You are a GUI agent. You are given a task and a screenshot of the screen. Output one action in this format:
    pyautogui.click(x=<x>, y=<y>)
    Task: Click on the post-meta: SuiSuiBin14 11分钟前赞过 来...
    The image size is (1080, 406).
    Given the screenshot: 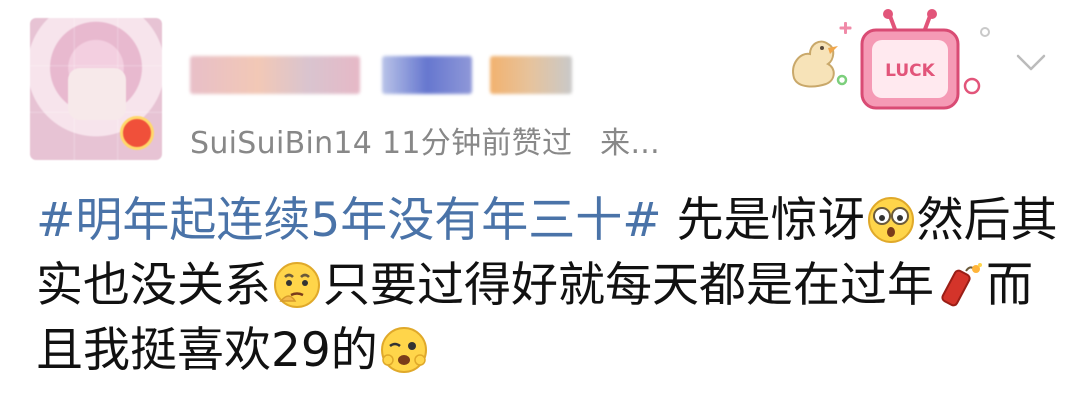 What is the action you would take?
    pyautogui.click(x=425, y=140)
    